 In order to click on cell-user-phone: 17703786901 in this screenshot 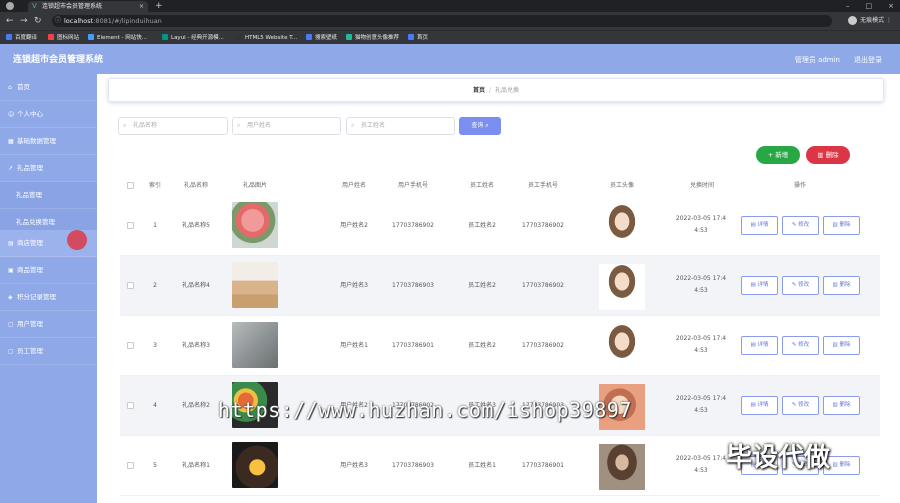, I will do `click(413, 345)`.